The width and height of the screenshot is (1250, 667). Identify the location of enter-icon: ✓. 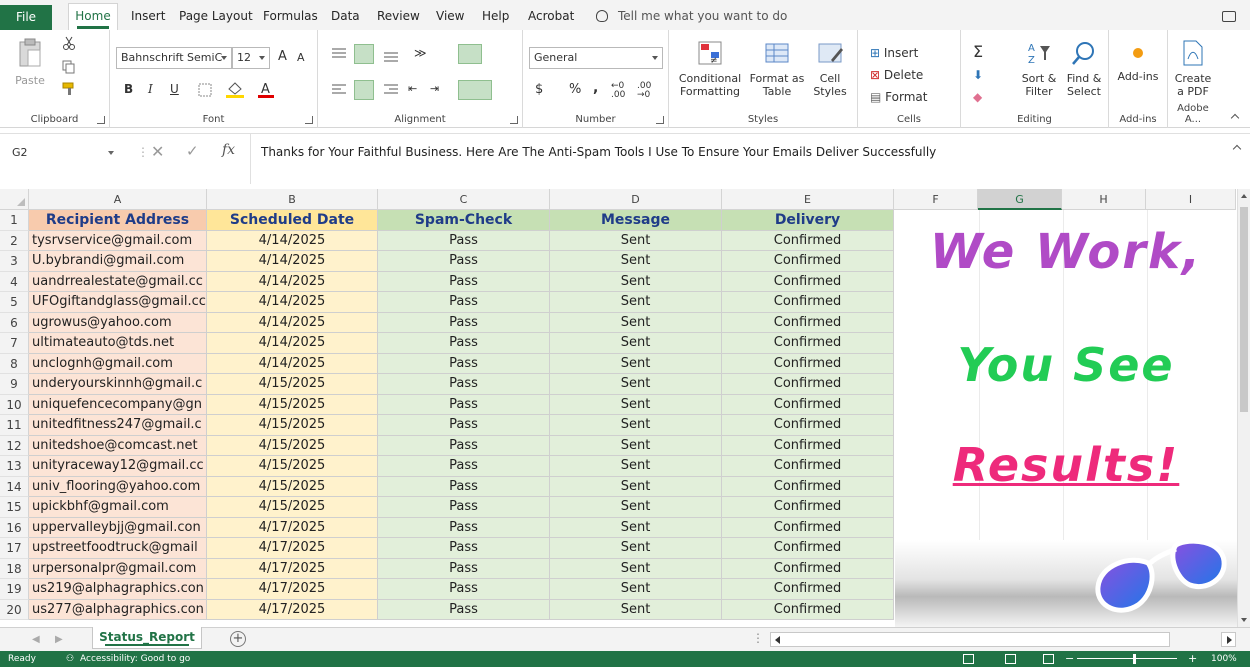
(192, 151).